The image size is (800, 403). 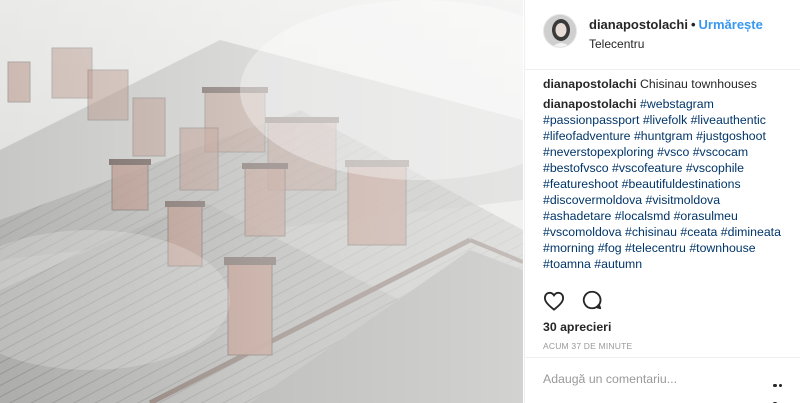 I want to click on caption-username: dianapostolachi, so click(x=590, y=84).